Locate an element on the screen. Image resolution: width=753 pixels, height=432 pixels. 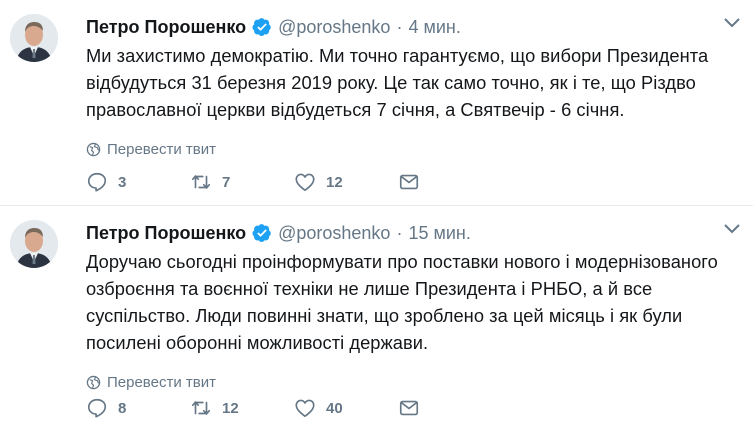
like-button: 40 is located at coordinates (346, 408).